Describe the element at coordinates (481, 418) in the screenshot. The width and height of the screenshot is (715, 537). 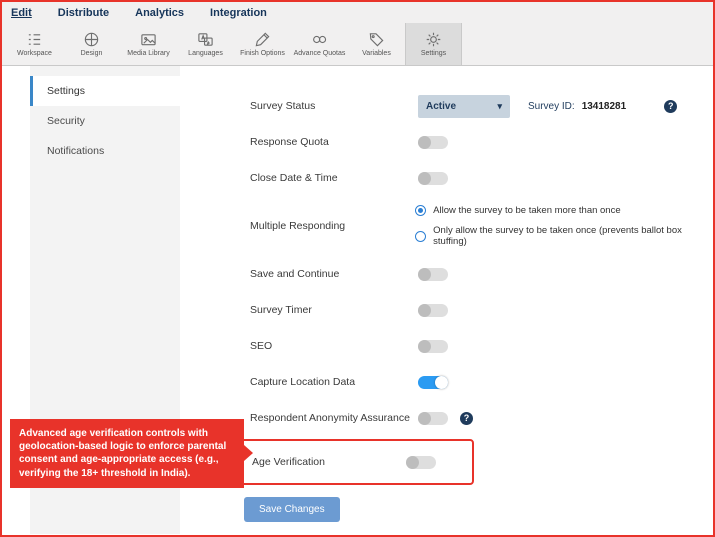
I see `respondent-anonymity-row: Respondent Anonymity Assurance ?` at that location.